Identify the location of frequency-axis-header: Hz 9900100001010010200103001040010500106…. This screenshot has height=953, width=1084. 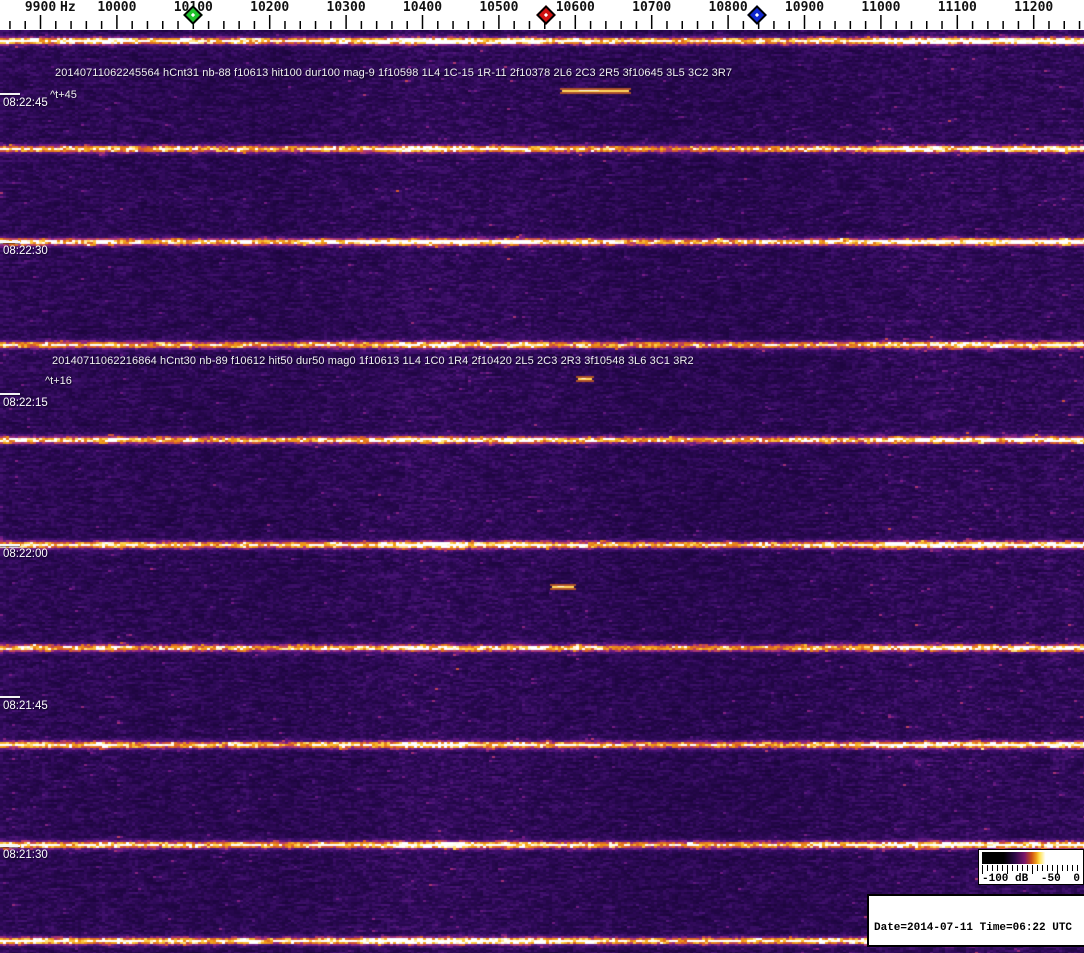
(542, 15).